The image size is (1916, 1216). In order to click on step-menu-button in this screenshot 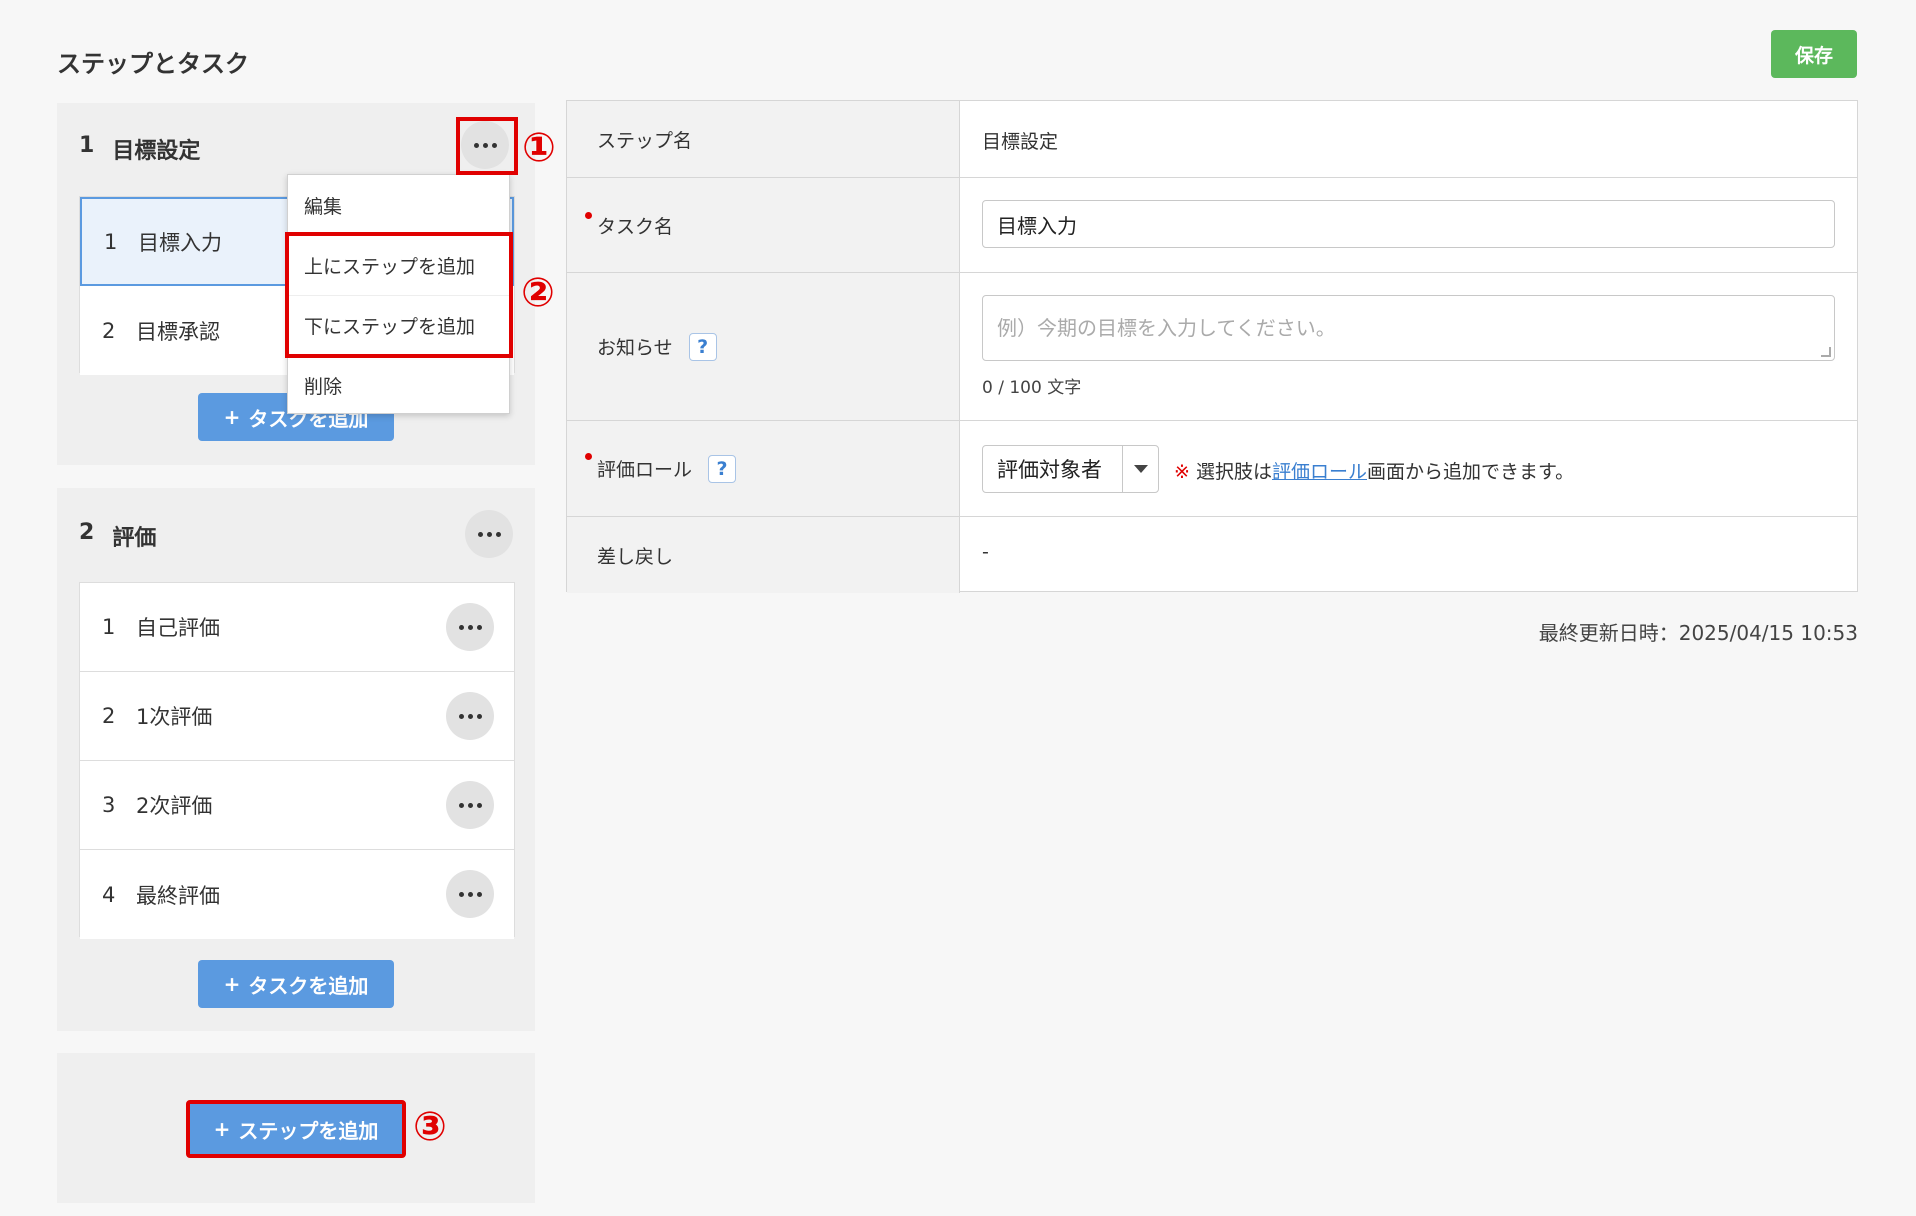, I will do `click(489, 534)`.